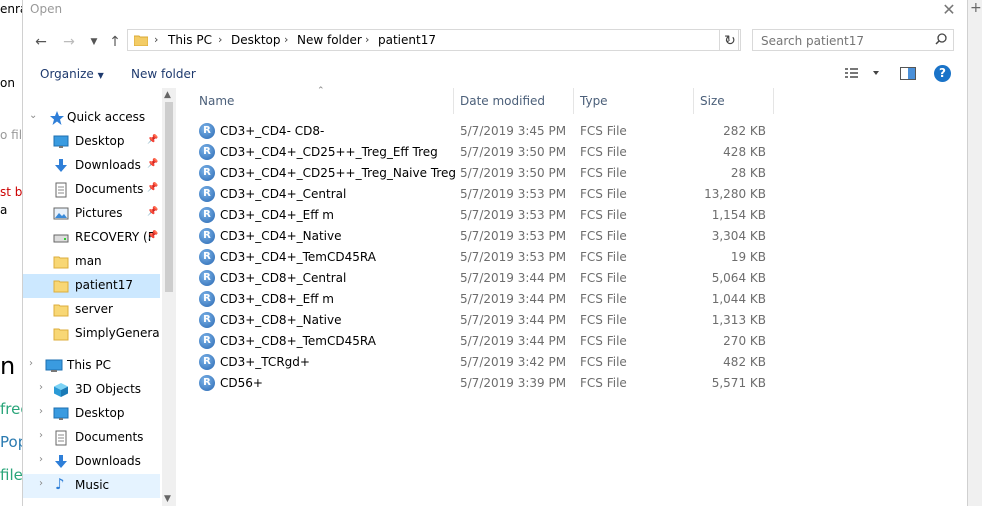 This screenshot has height=506, width=982. What do you see at coordinates (11, 409) in the screenshot?
I see `background-text: frec` at bounding box center [11, 409].